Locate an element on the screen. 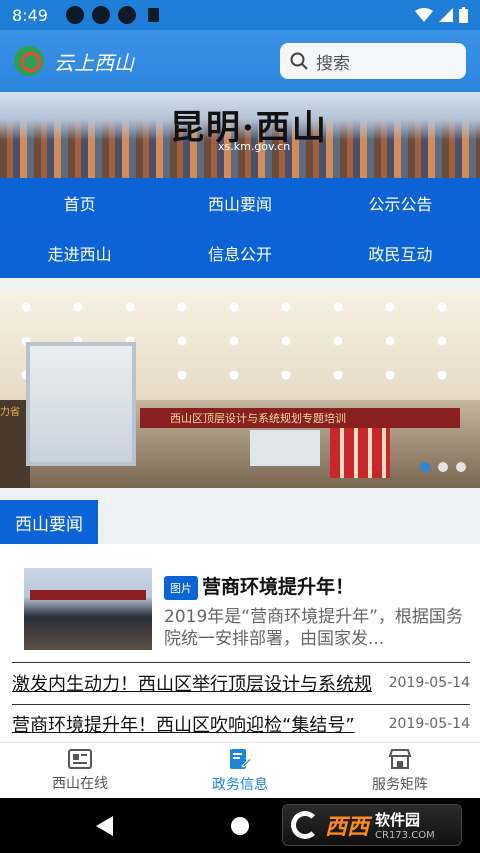 The height and width of the screenshot is (853, 480). status-bar: 8:49 is located at coordinates (240, 15).